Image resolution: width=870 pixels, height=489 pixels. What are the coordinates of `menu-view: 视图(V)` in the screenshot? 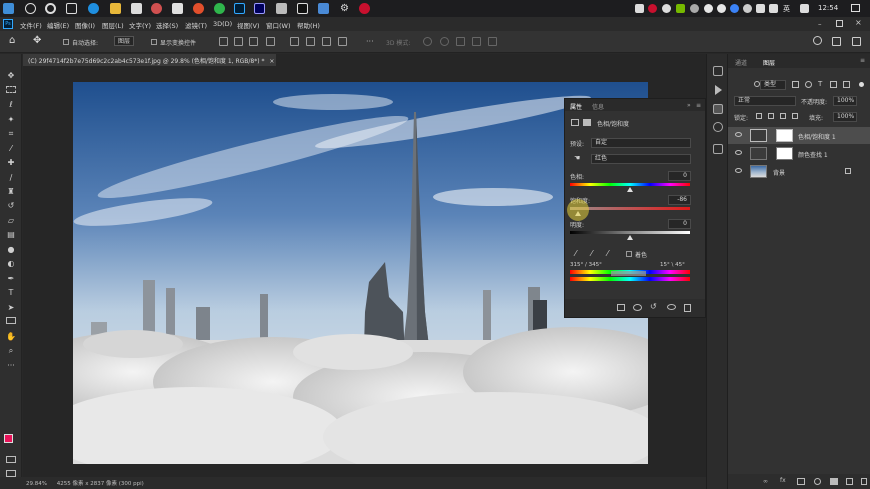 It's located at (248, 25).